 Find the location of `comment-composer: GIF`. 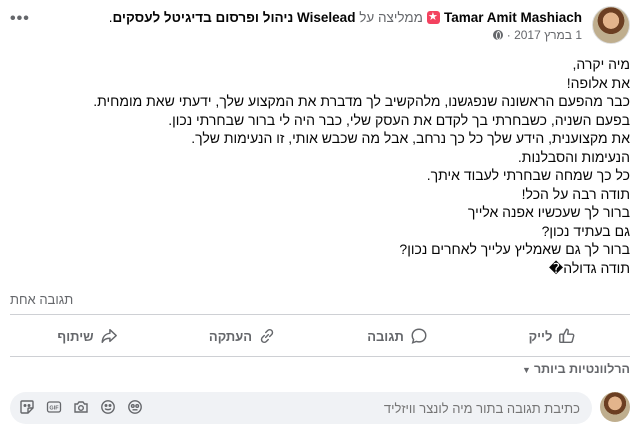

comment-composer: GIF is located at coordinates (320, 408).